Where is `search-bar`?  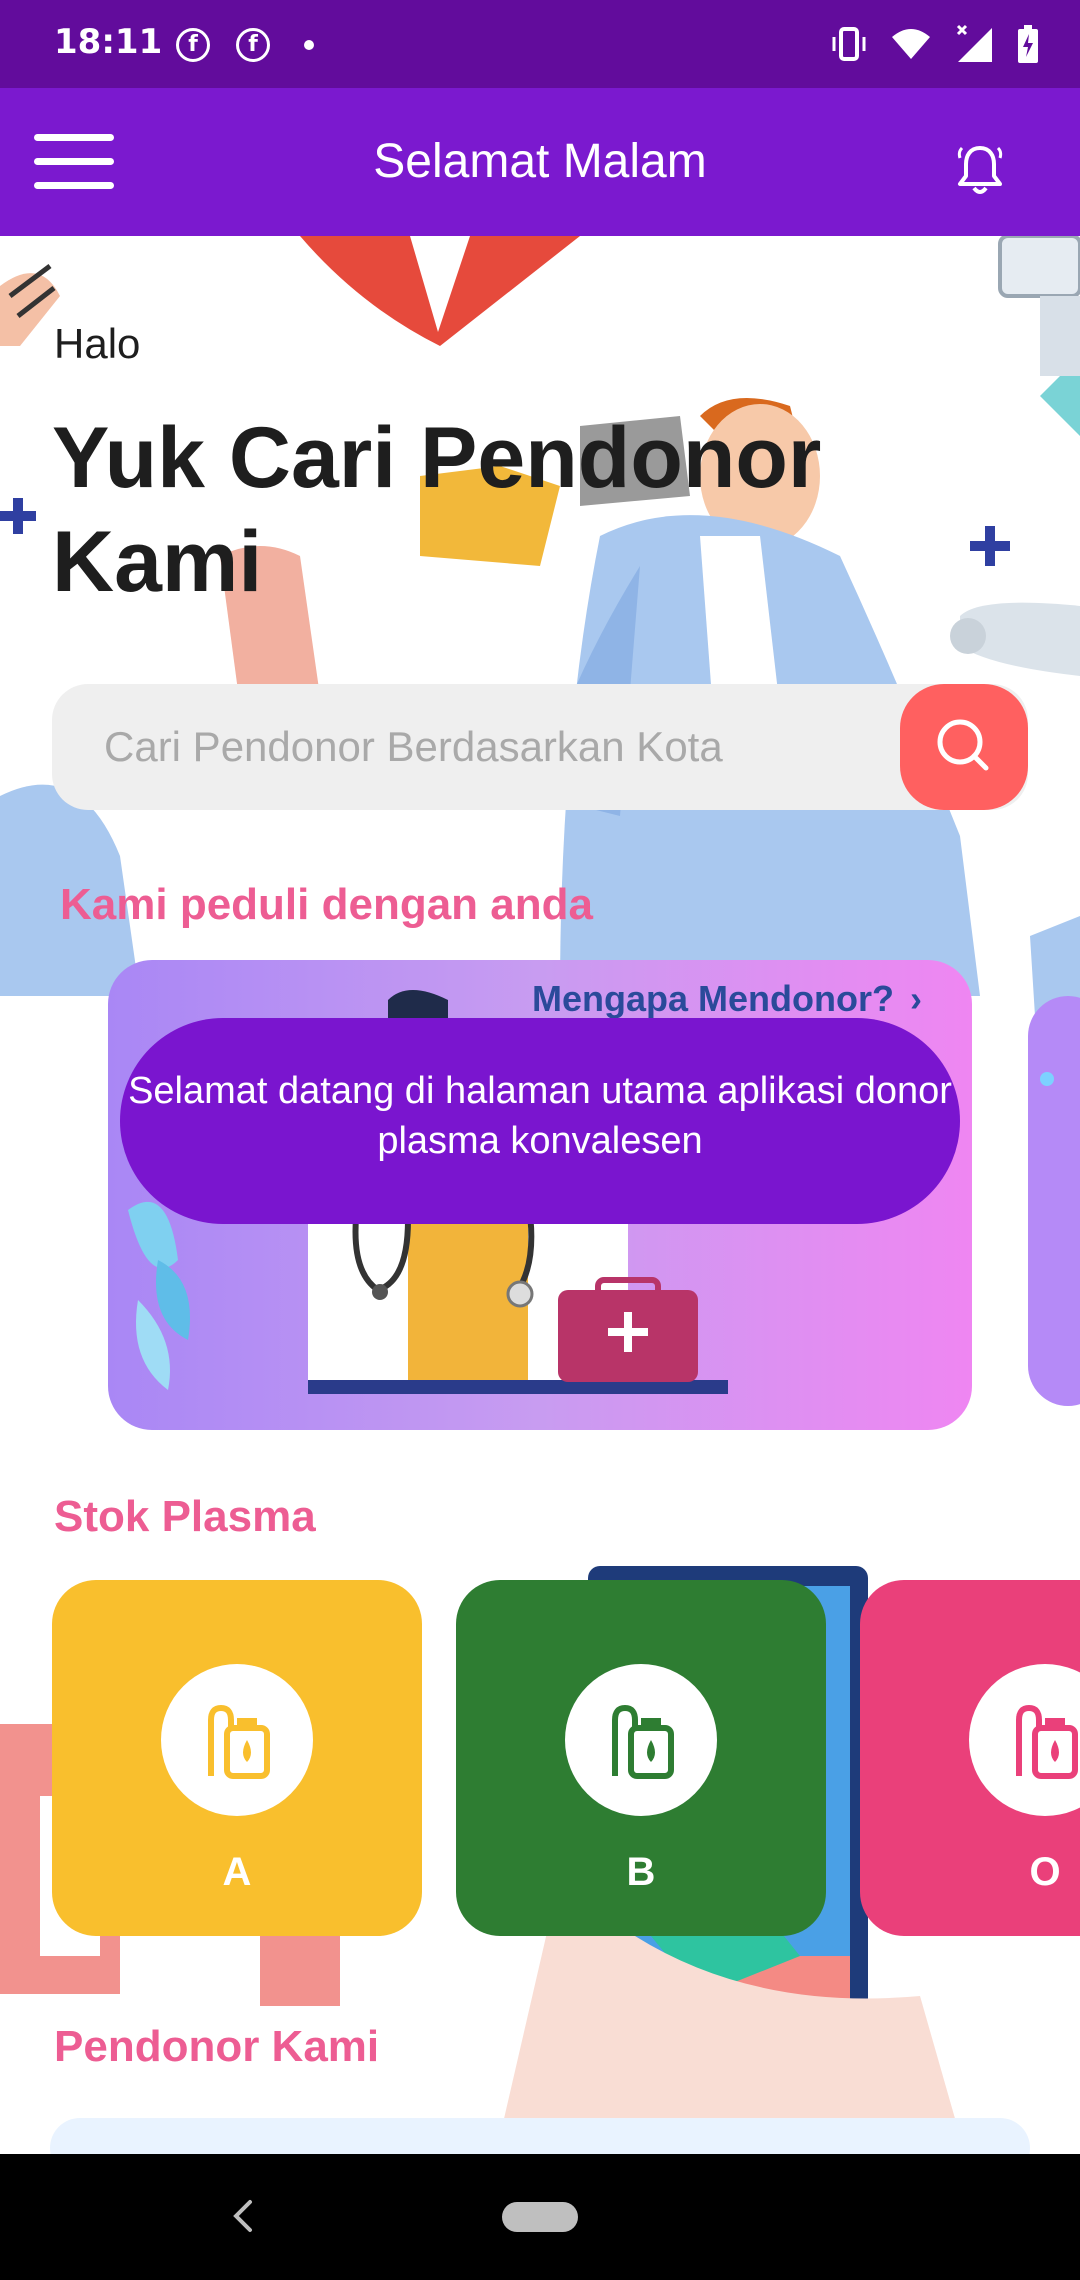
search-bar is located at coordinates (540, 747).